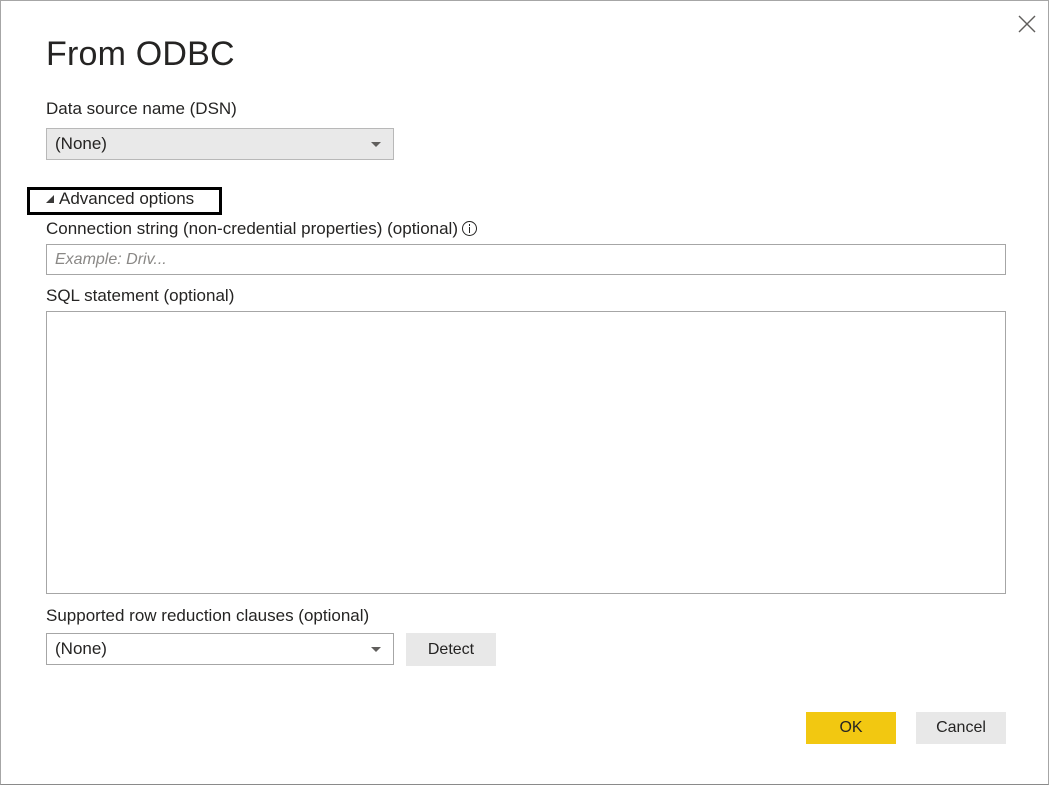  Describe the element at coordinates (961, 728) in the screenshot. I see `cancel-button: Cancel` at that location.